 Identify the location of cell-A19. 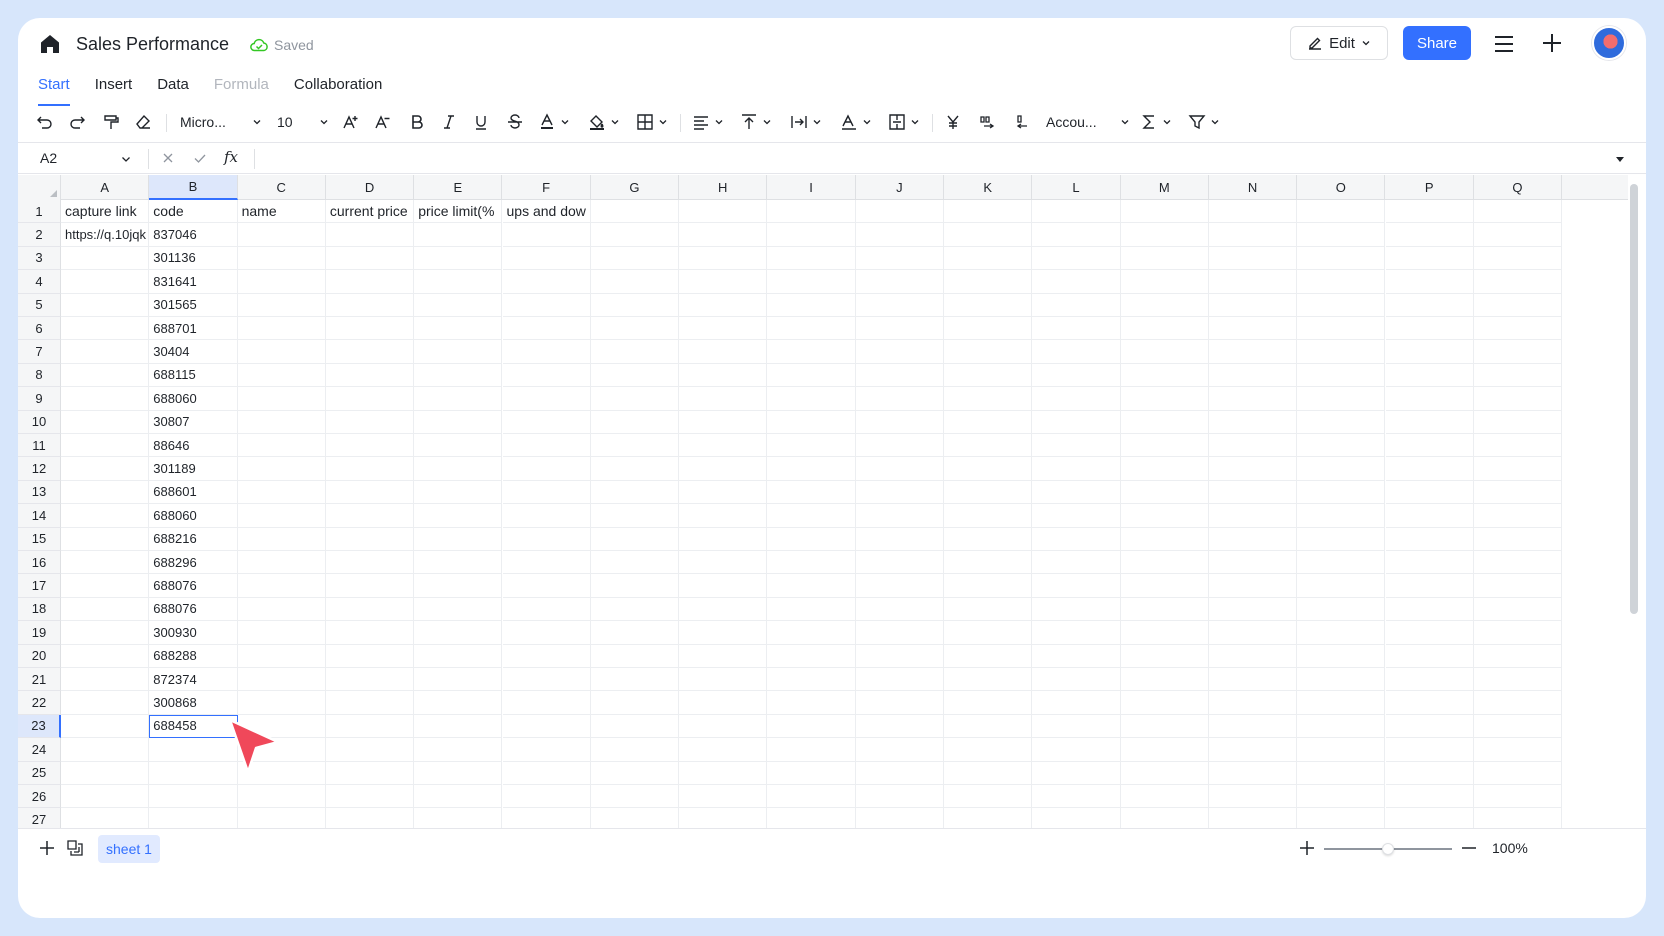
(105, 633).